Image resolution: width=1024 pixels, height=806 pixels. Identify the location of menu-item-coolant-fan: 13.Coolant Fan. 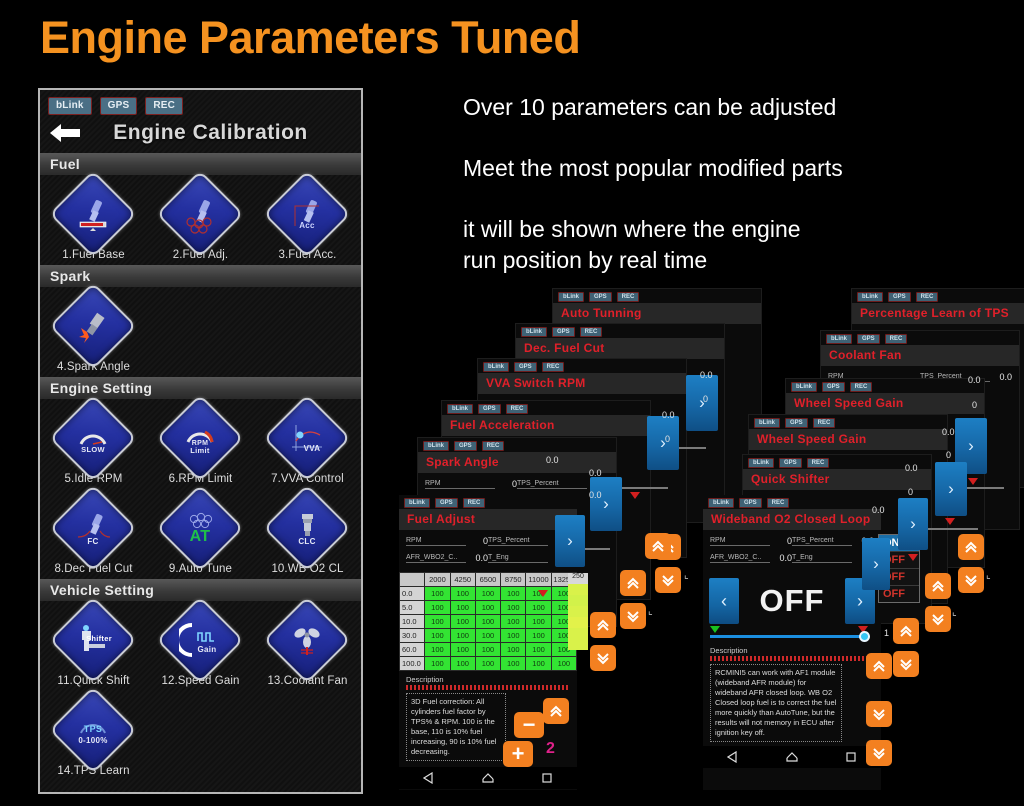
(307, 641).